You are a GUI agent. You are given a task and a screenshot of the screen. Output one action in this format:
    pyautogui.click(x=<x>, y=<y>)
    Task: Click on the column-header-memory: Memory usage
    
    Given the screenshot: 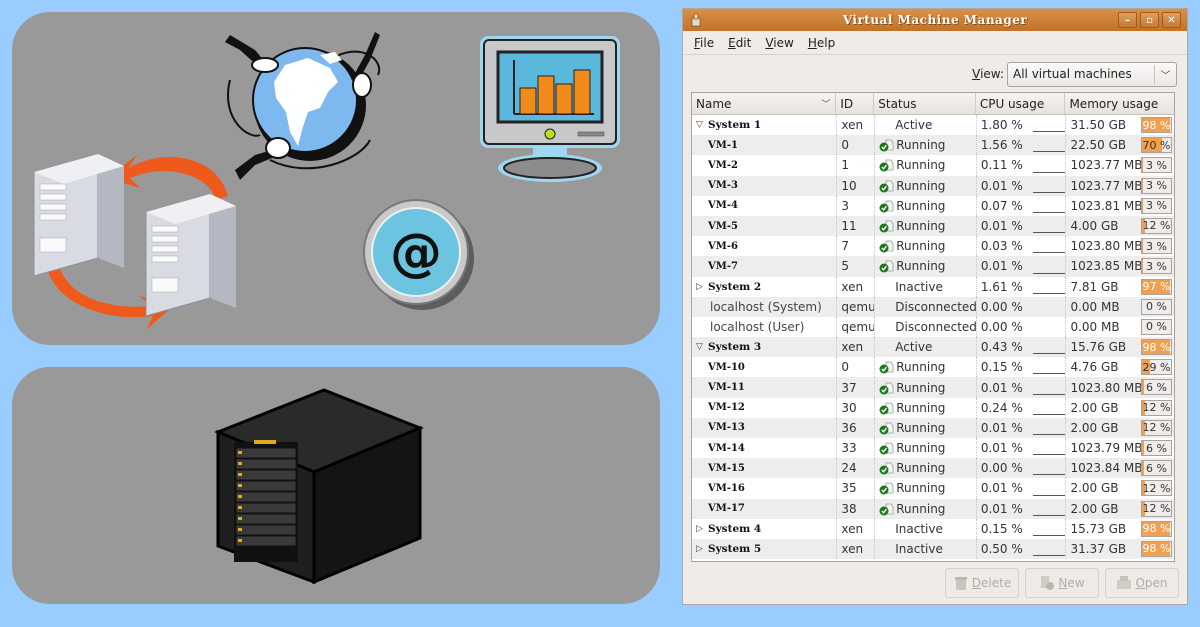 What is the action you would take?
    pyautogui.click(x=1119, y=103)
    